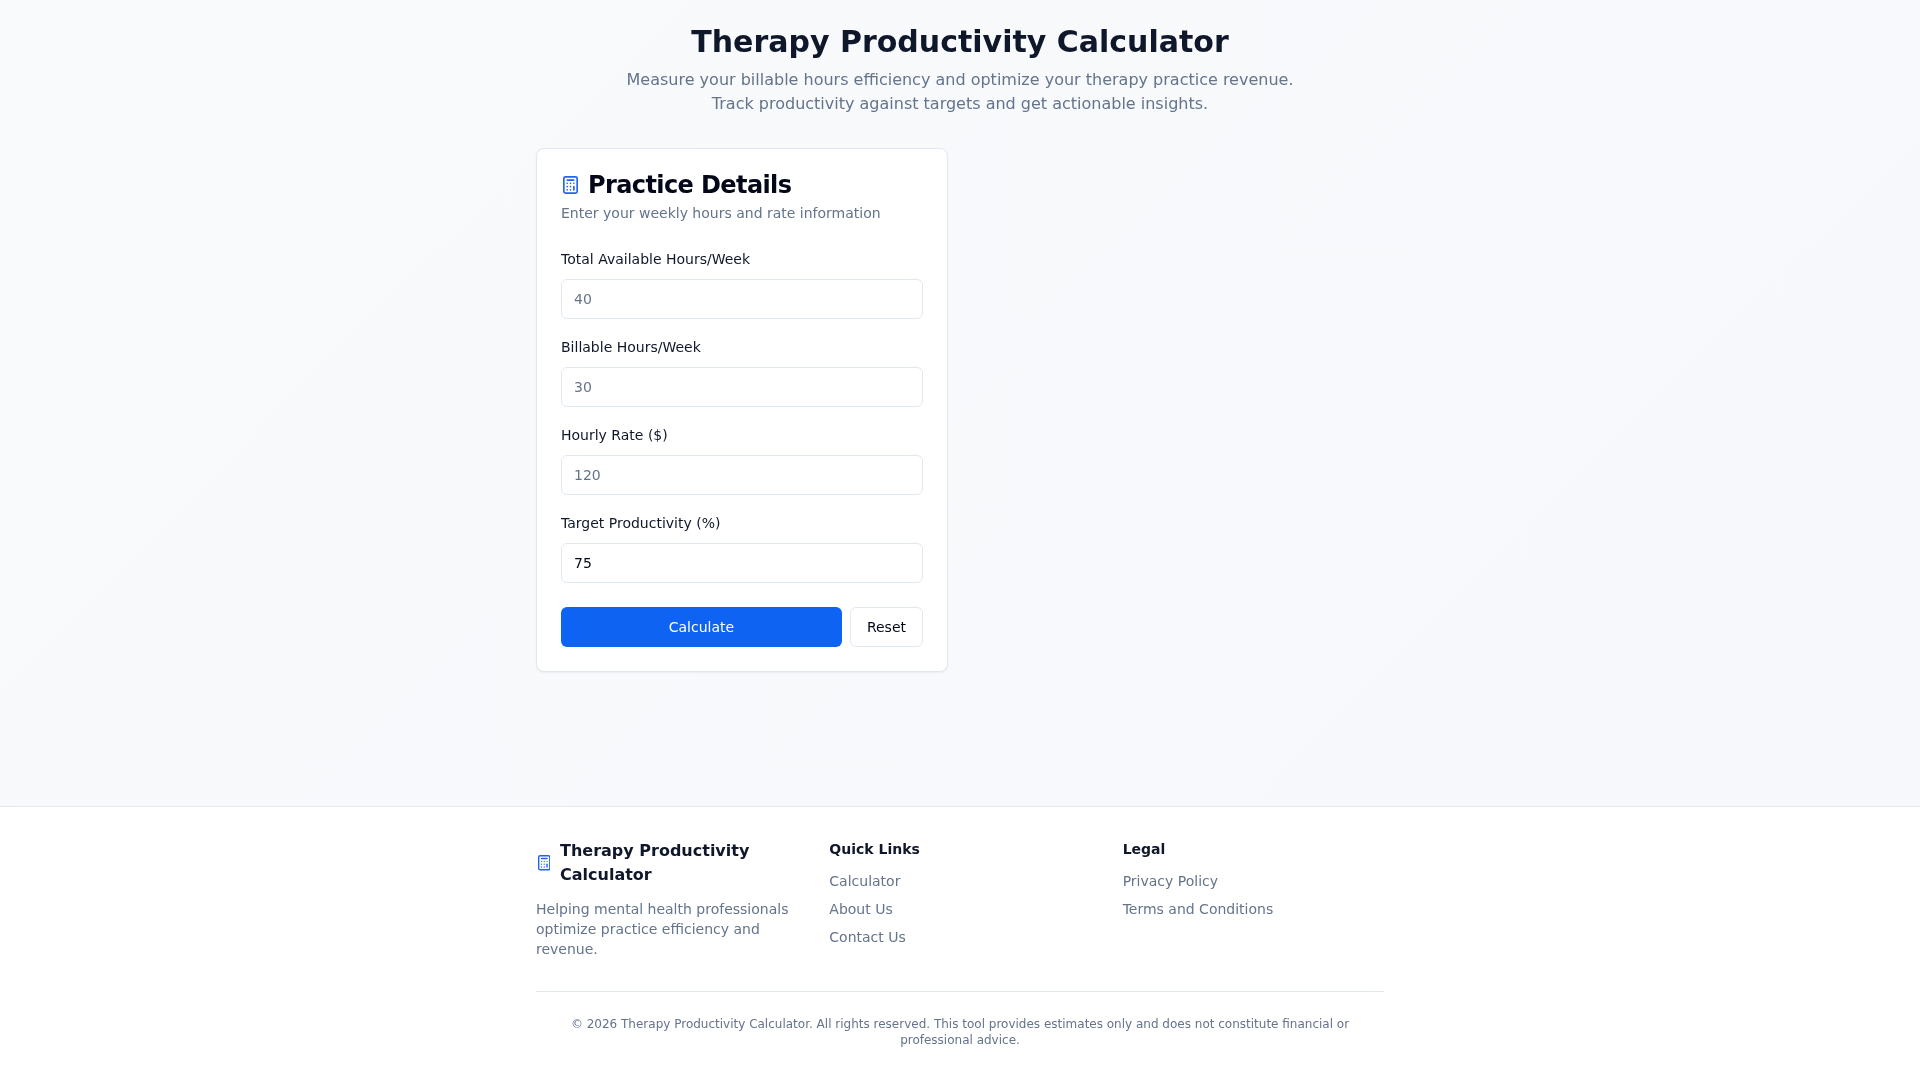 The image size is (1920, 1080). Describe the element at coordinates (960, 1032) in the screenshot. I see `copyright-text: © 2026 Therapy Productivity Calculator. All rights reserved. This tool provides estimates only and does not constitute financial or professional advice.` at that location.